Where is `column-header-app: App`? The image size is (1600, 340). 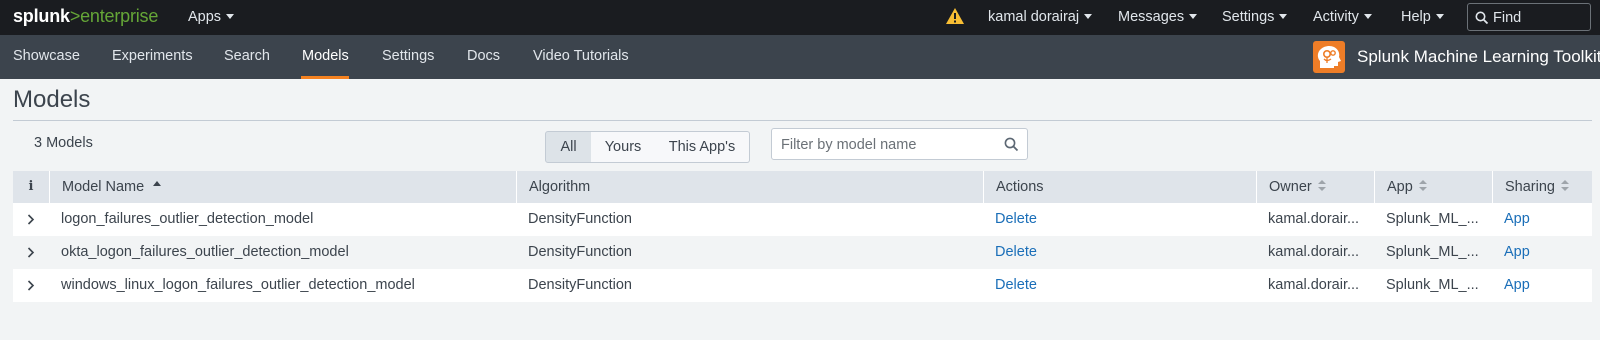 column-header-app: App is located at coordinates (1433, 187).